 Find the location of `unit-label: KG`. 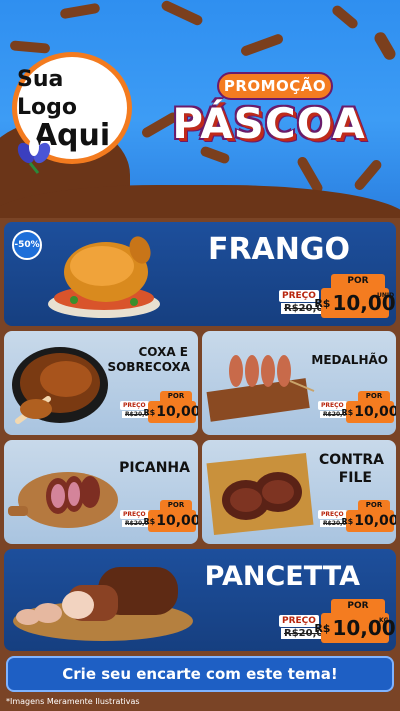

unit-label: KG is located at coordinates (384, 620).